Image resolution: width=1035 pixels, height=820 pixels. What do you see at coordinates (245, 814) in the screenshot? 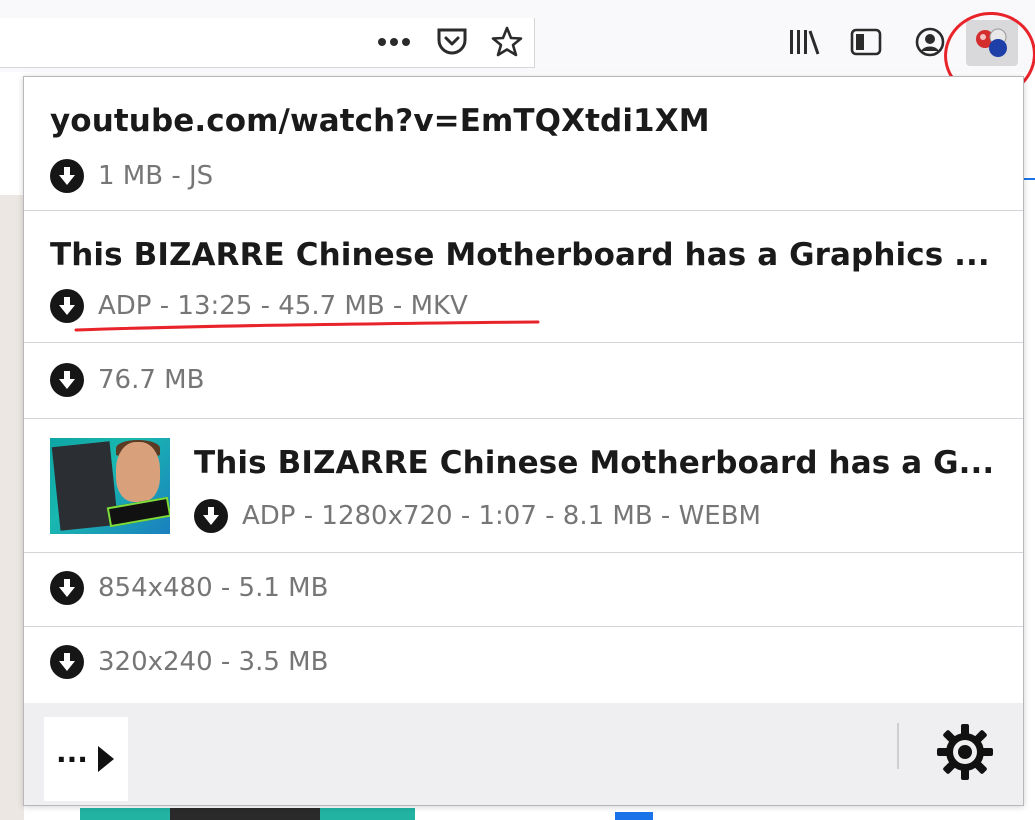
I see `background-page-image-dark` at bounding box center [245, 814].